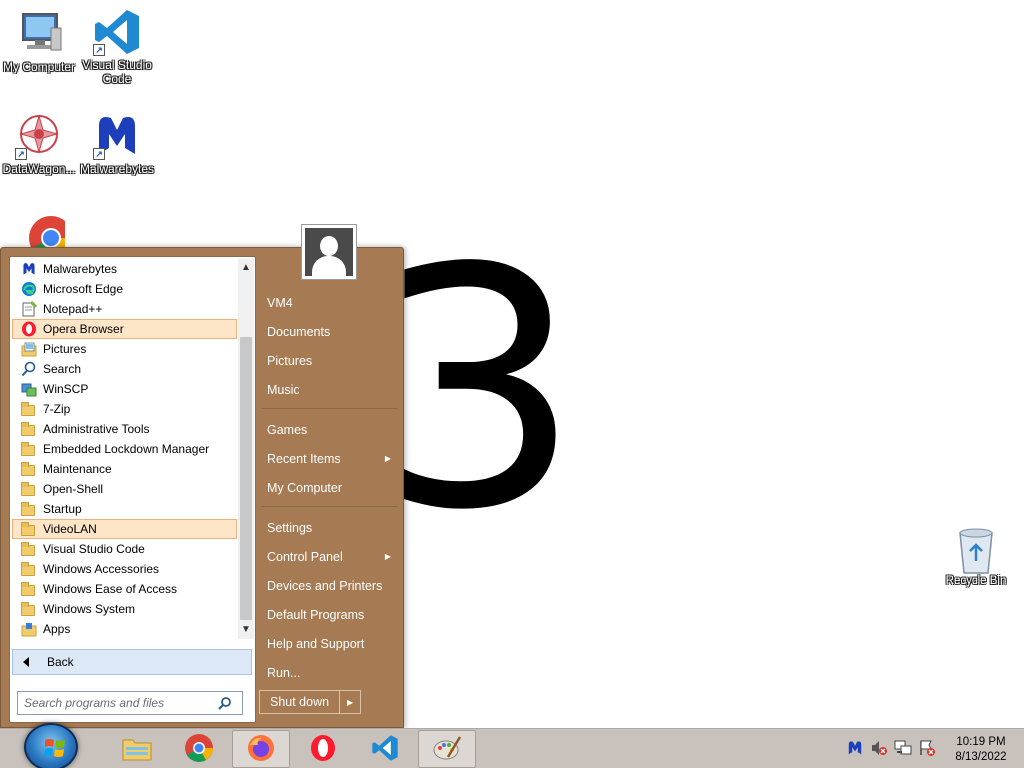  Describe the element at coordinates (26, 662) in the screenshot. I see `back-arrow-icon` at that location.